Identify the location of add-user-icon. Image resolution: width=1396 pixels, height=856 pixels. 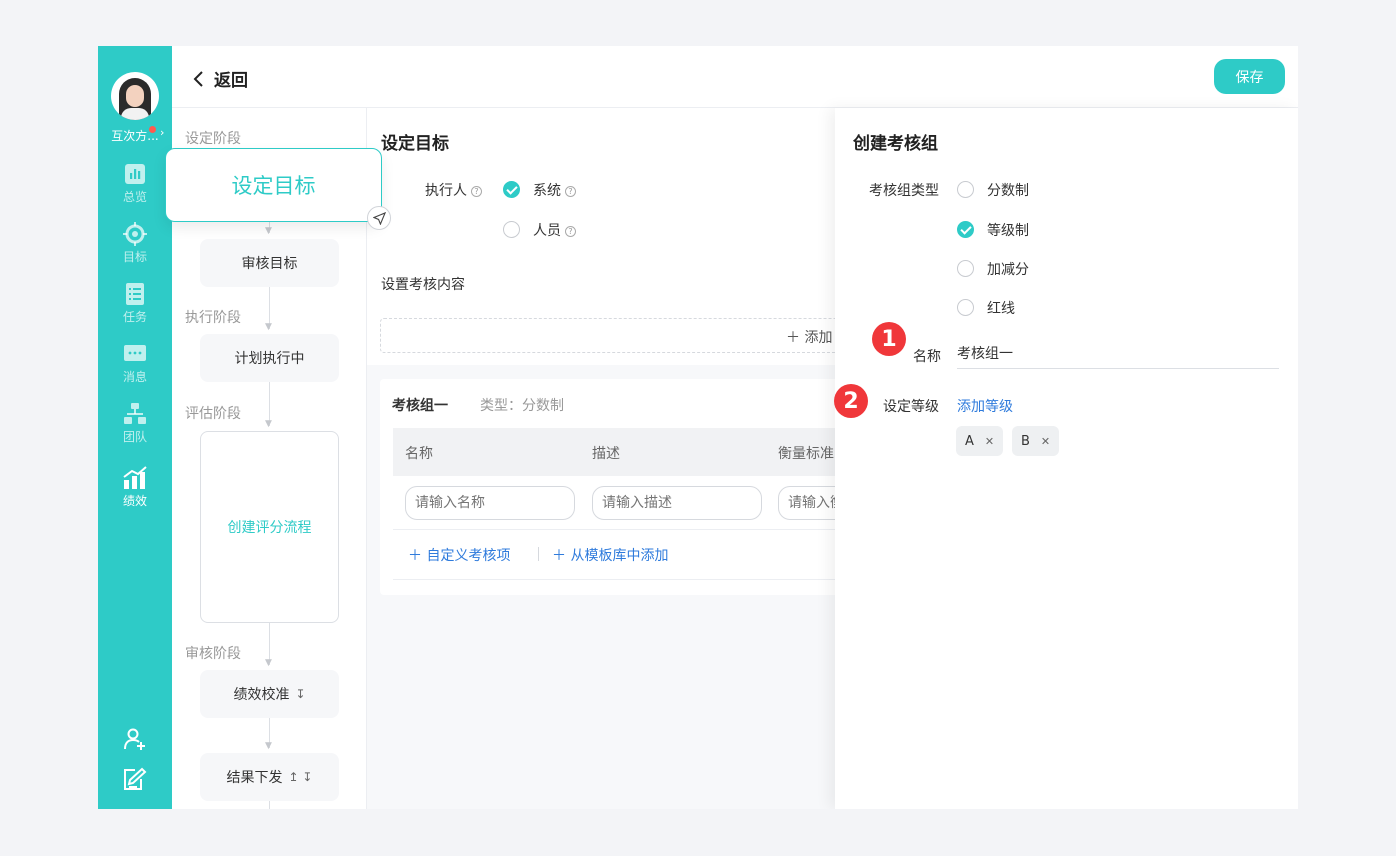
(135, 739).